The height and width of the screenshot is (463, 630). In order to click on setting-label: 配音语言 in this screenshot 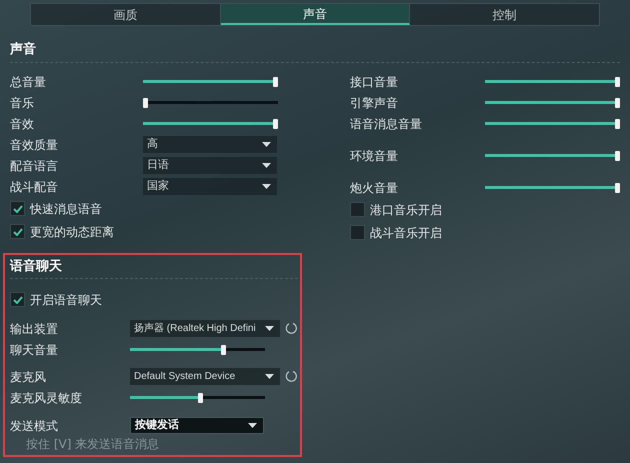, I will do `click(34, 166)`.